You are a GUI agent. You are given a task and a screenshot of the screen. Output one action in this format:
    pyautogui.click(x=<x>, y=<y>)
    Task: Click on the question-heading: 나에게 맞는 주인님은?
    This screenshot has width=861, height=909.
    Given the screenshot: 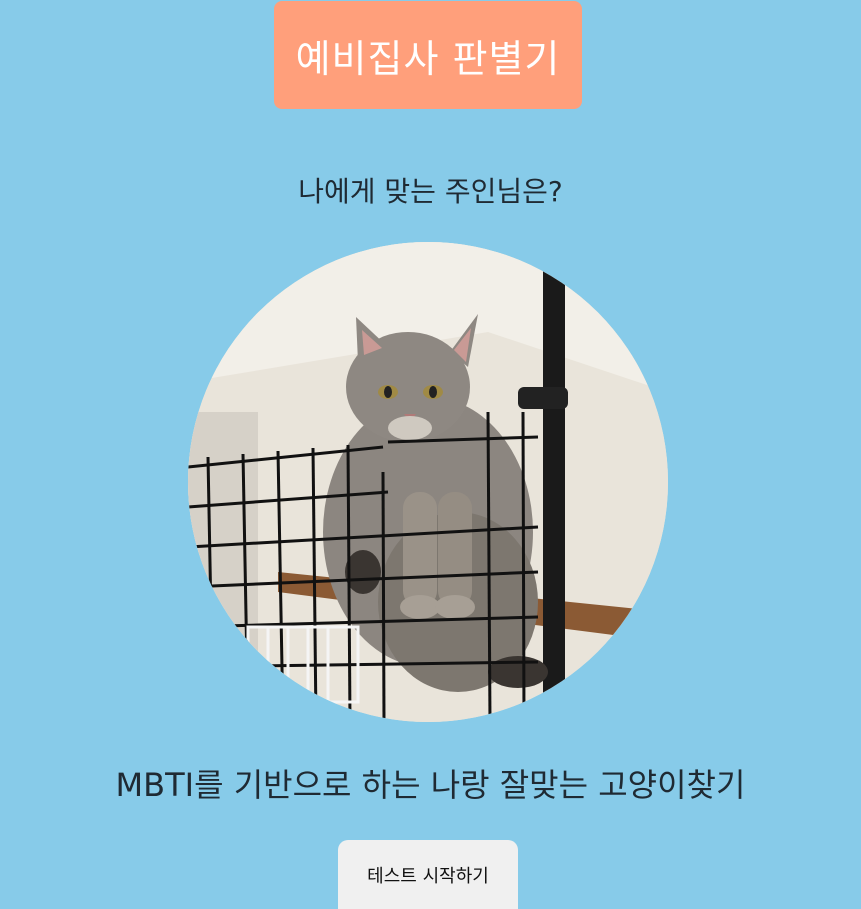 What is the action you would take?
    pyautogui.click(x=430, y=191)
    